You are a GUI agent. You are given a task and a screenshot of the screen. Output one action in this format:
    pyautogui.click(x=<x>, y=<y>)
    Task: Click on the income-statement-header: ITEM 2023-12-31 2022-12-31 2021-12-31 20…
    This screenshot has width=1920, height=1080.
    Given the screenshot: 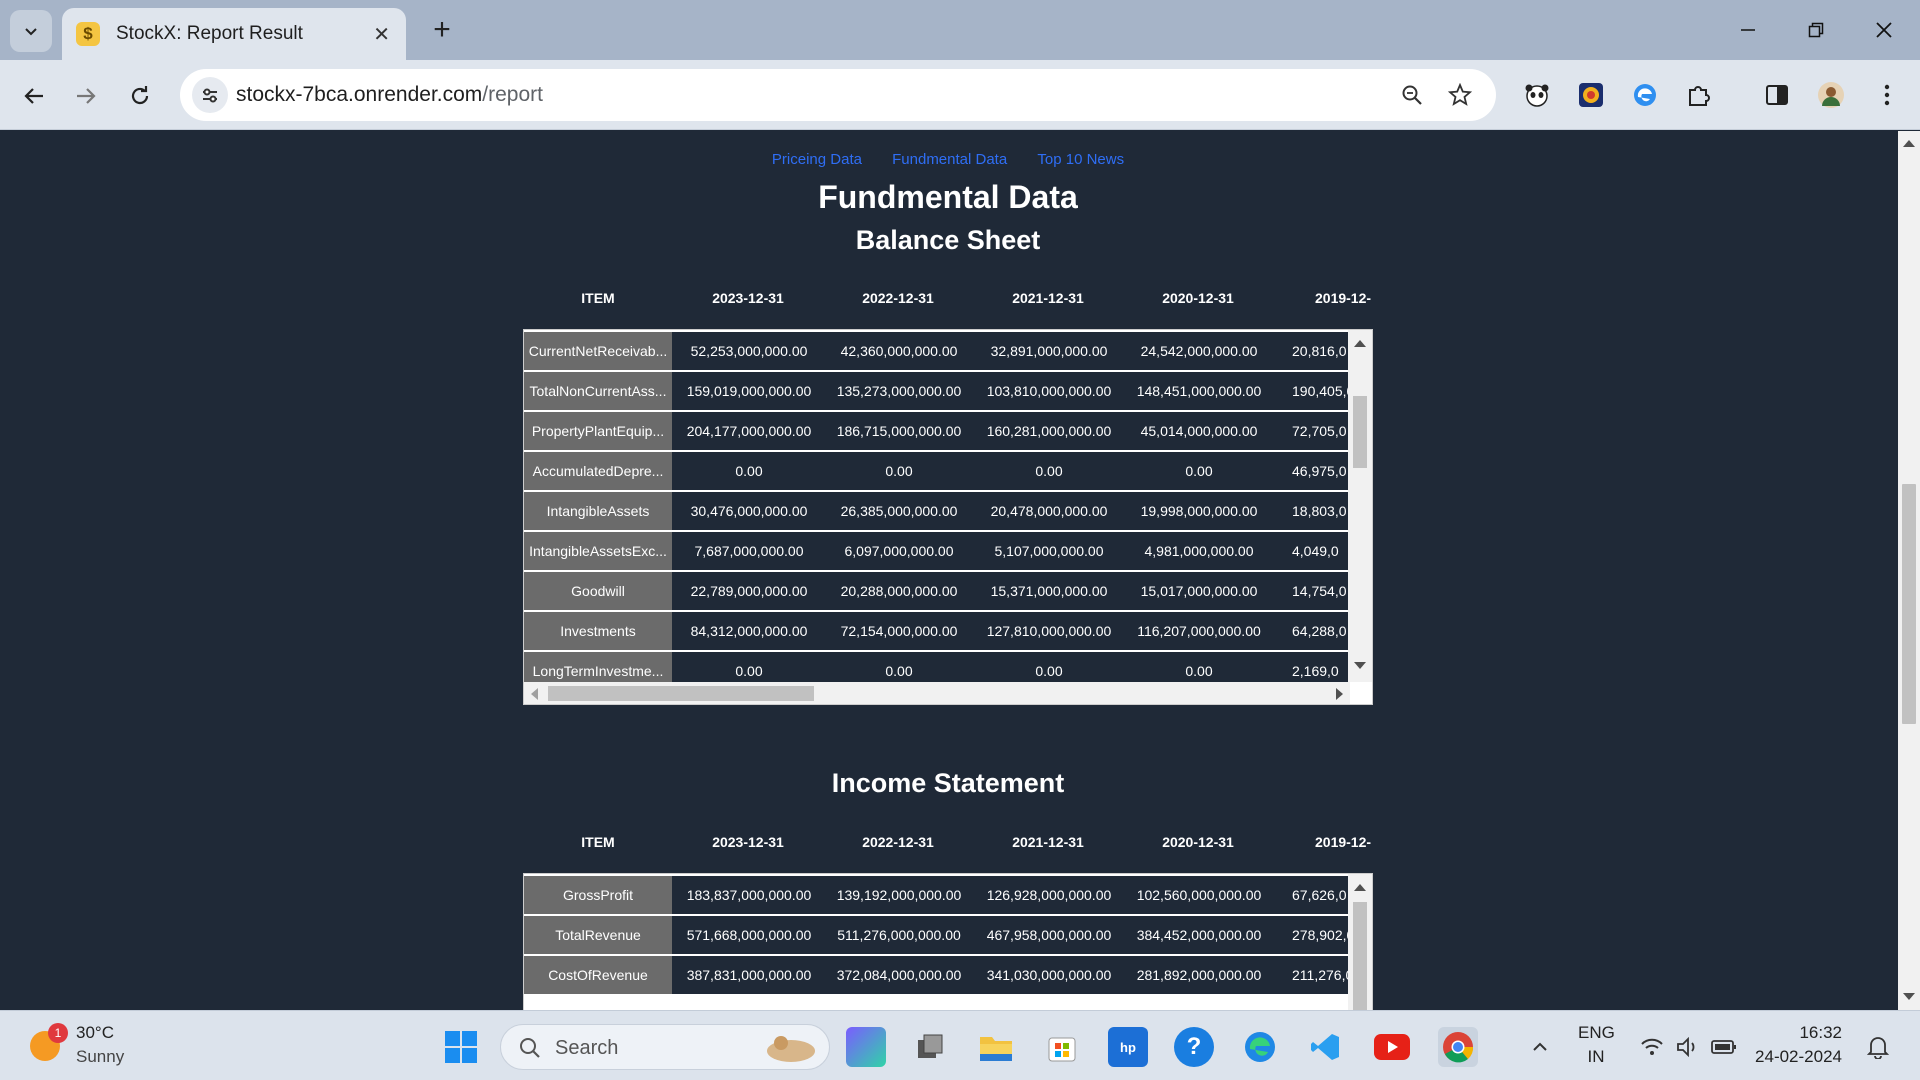 What is the action you would take?
    pyautogui.click(x=948, y=849)
    